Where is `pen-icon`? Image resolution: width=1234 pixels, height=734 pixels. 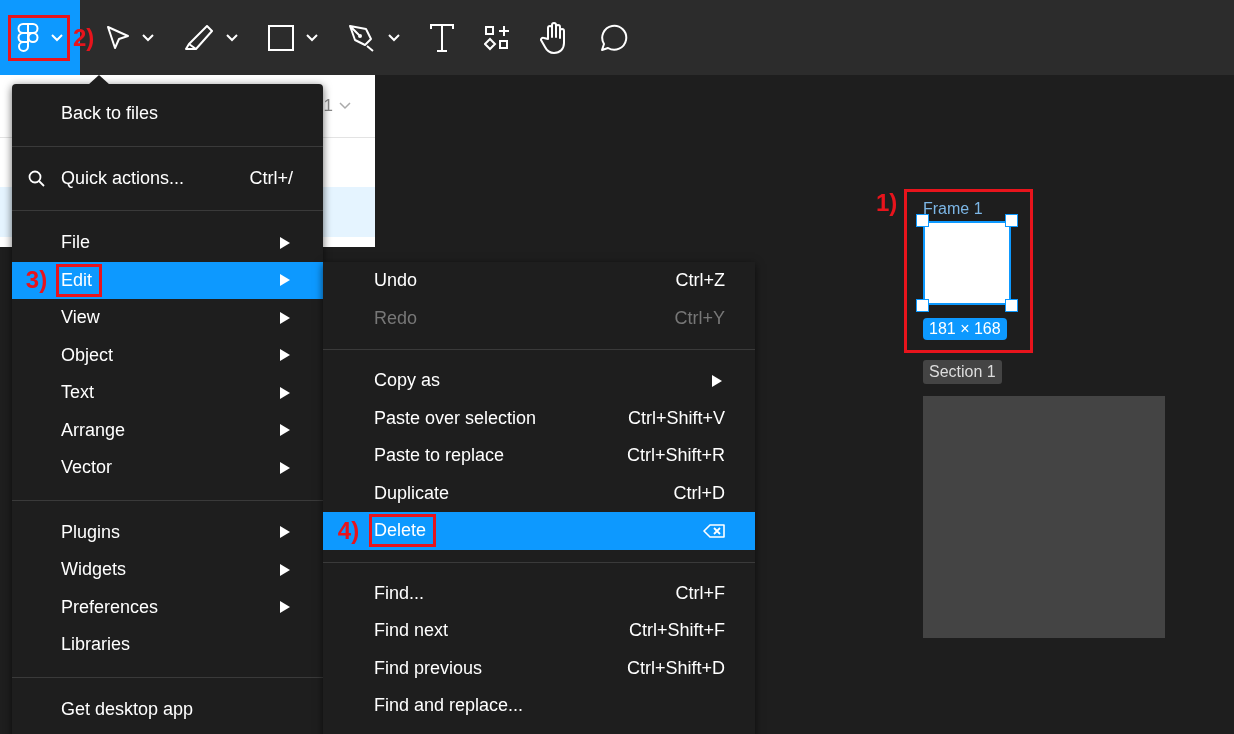 pen-icon is located at coordinates (362, 37).